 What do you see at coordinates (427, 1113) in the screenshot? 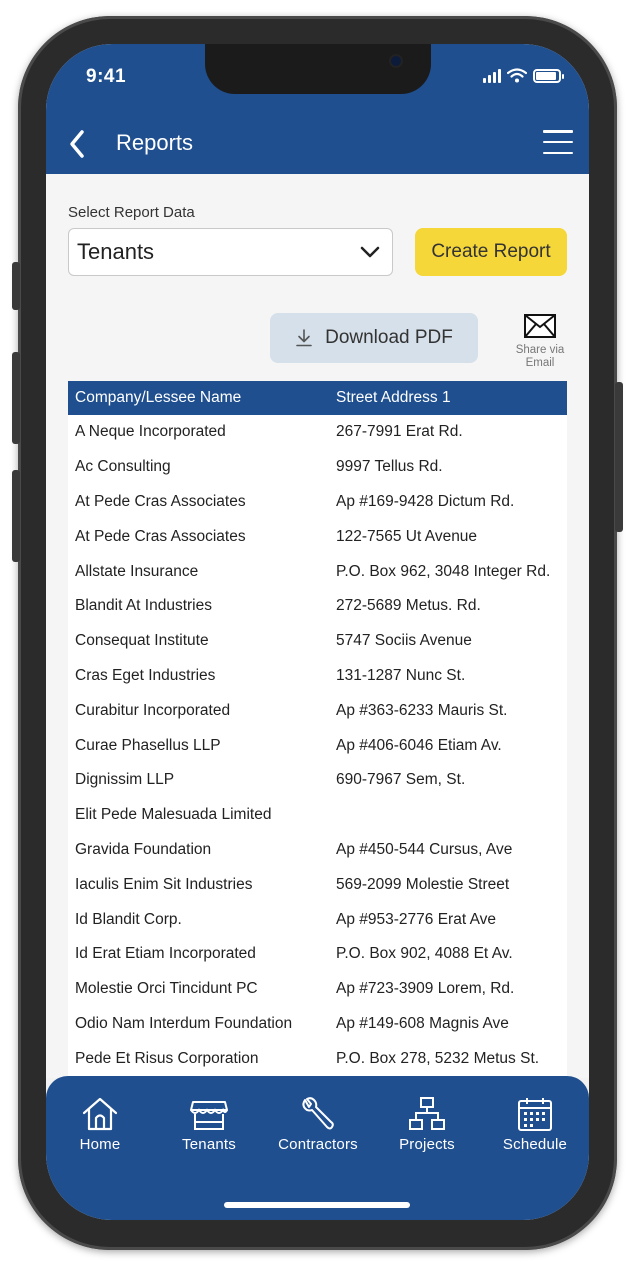
I see `org-chart-icon` at bounding box center [427, 1113].